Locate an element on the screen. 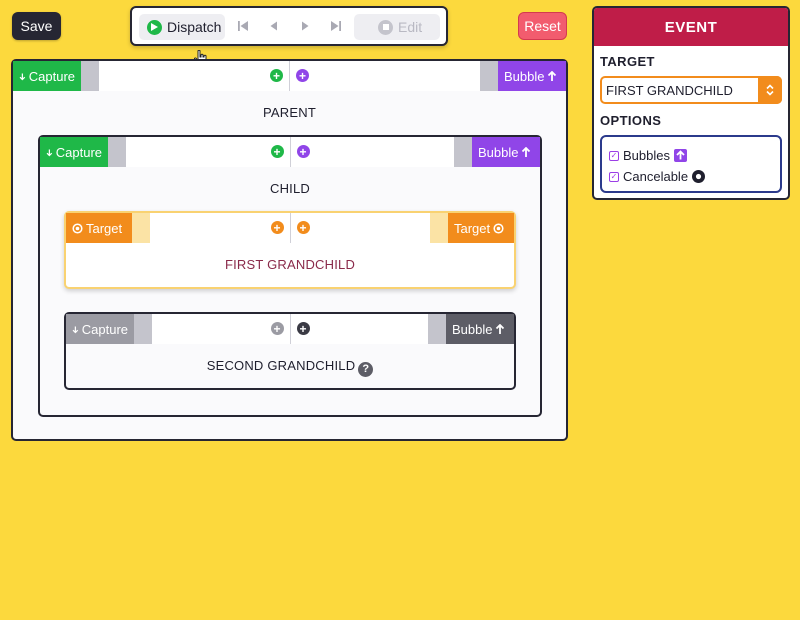  option-label: Cancelable is located at coordinates (656, 176).